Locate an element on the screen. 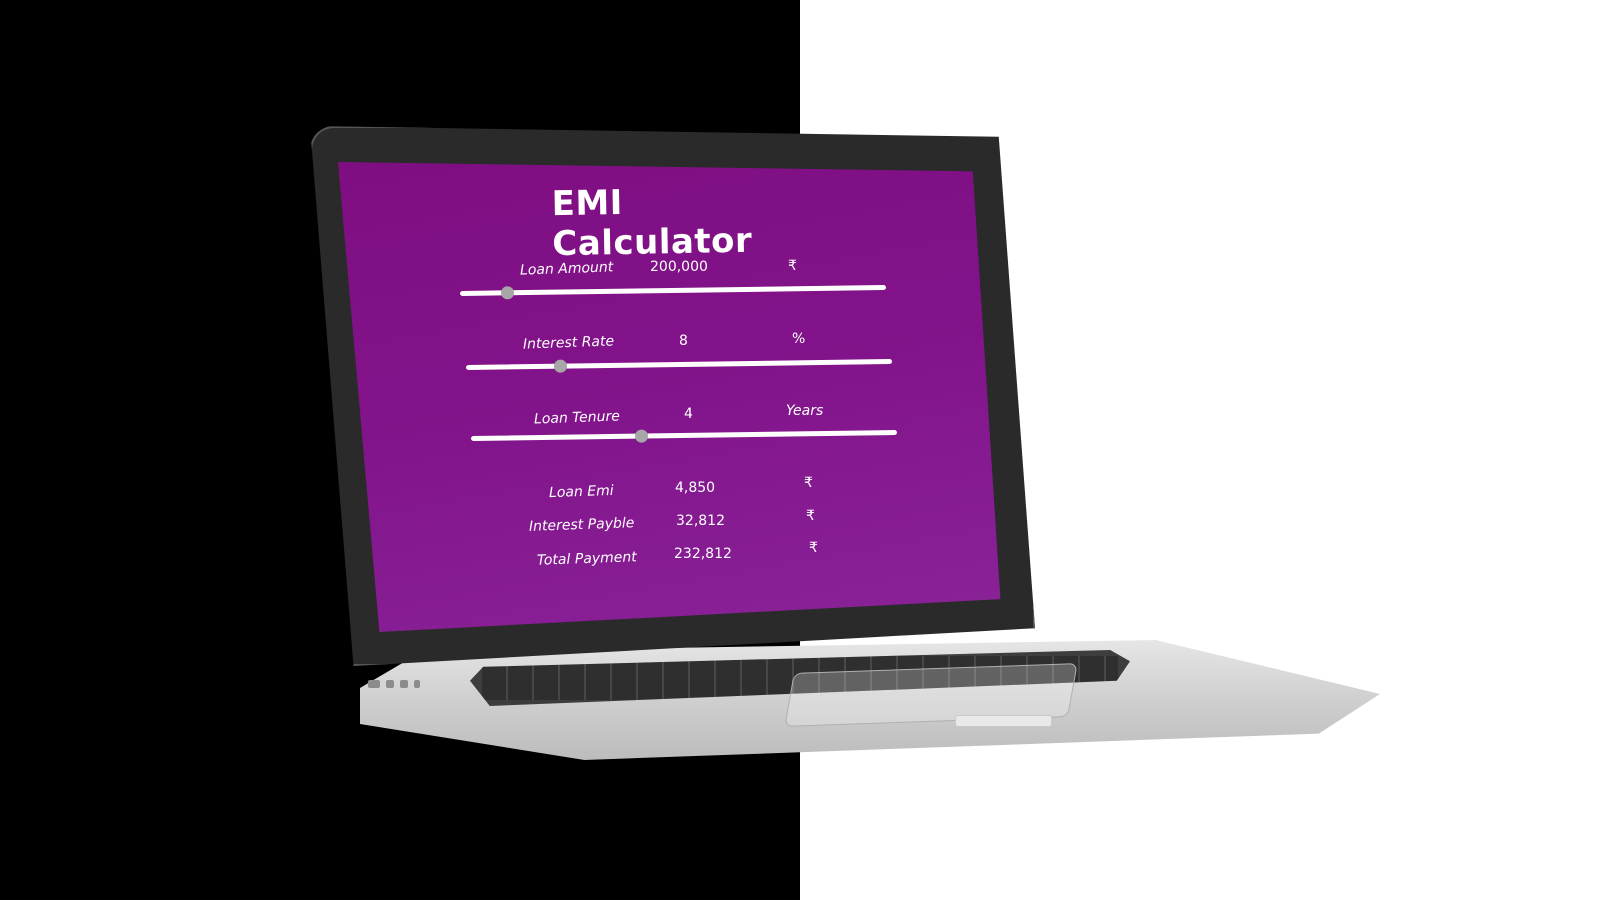 Image resolution: width=1600 pixels, height=900 pixels. total-payment-value: 232,812 is located at coordinates (703, 554).